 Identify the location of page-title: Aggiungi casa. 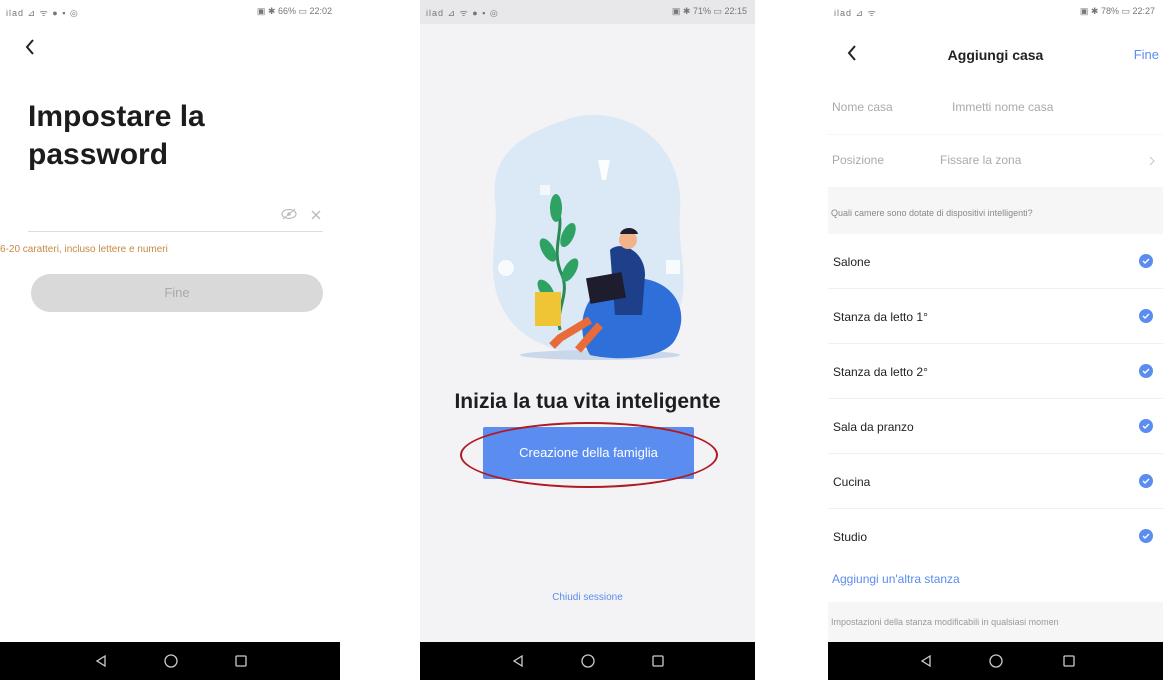
(995, 55).